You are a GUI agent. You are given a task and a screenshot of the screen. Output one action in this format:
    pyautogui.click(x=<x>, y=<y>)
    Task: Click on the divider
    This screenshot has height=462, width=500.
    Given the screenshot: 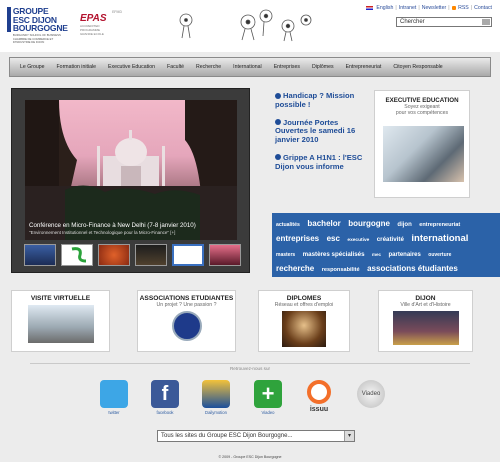 What is the action you would take?
    pyautogui.click(x=250, y=363)
    